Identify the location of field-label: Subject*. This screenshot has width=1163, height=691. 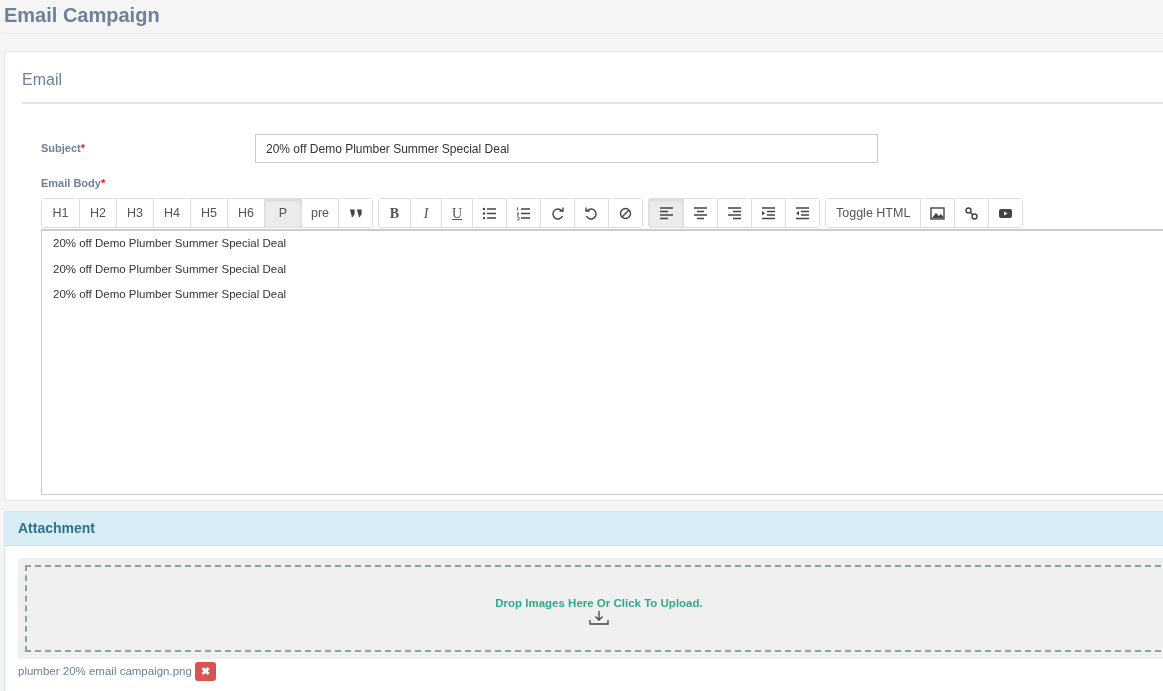
(63, 149).